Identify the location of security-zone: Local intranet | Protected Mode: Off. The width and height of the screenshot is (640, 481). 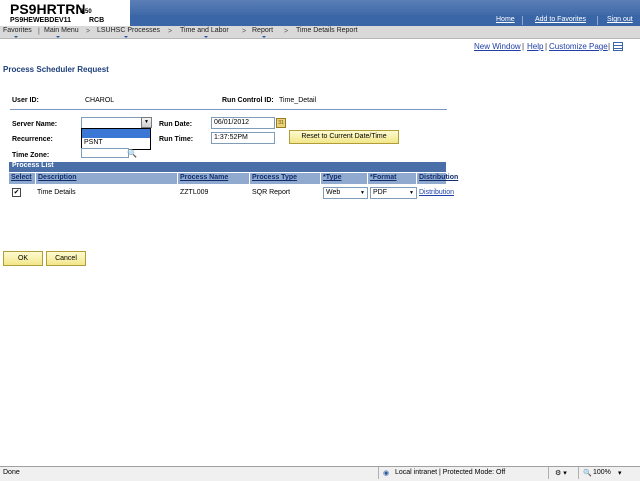
(450, 472).